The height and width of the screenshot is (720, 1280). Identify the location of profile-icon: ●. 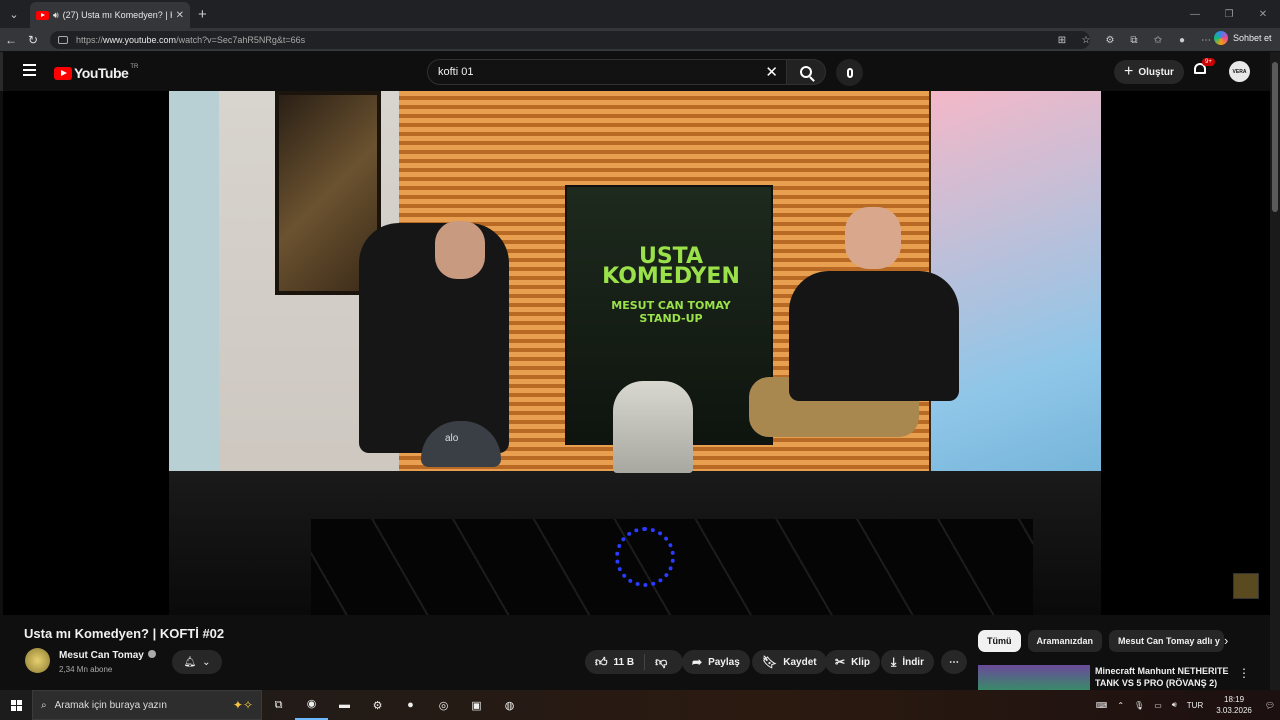
(1182, 40).